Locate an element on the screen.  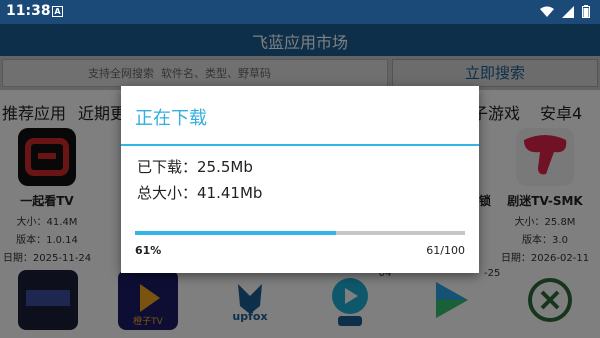
status-bar: 11:38 A is located at coordinates (300, 12).